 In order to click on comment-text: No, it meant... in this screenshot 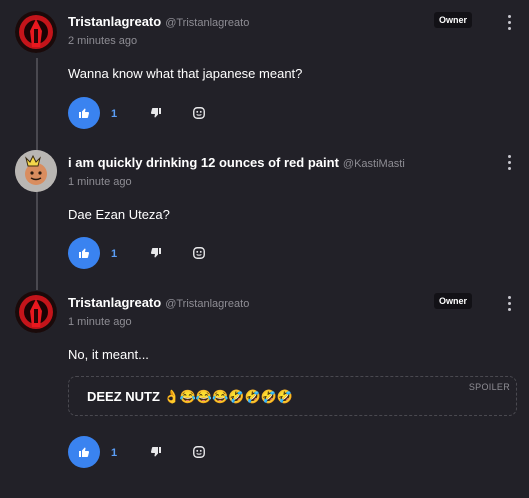, I will do `click(108, 354)`.